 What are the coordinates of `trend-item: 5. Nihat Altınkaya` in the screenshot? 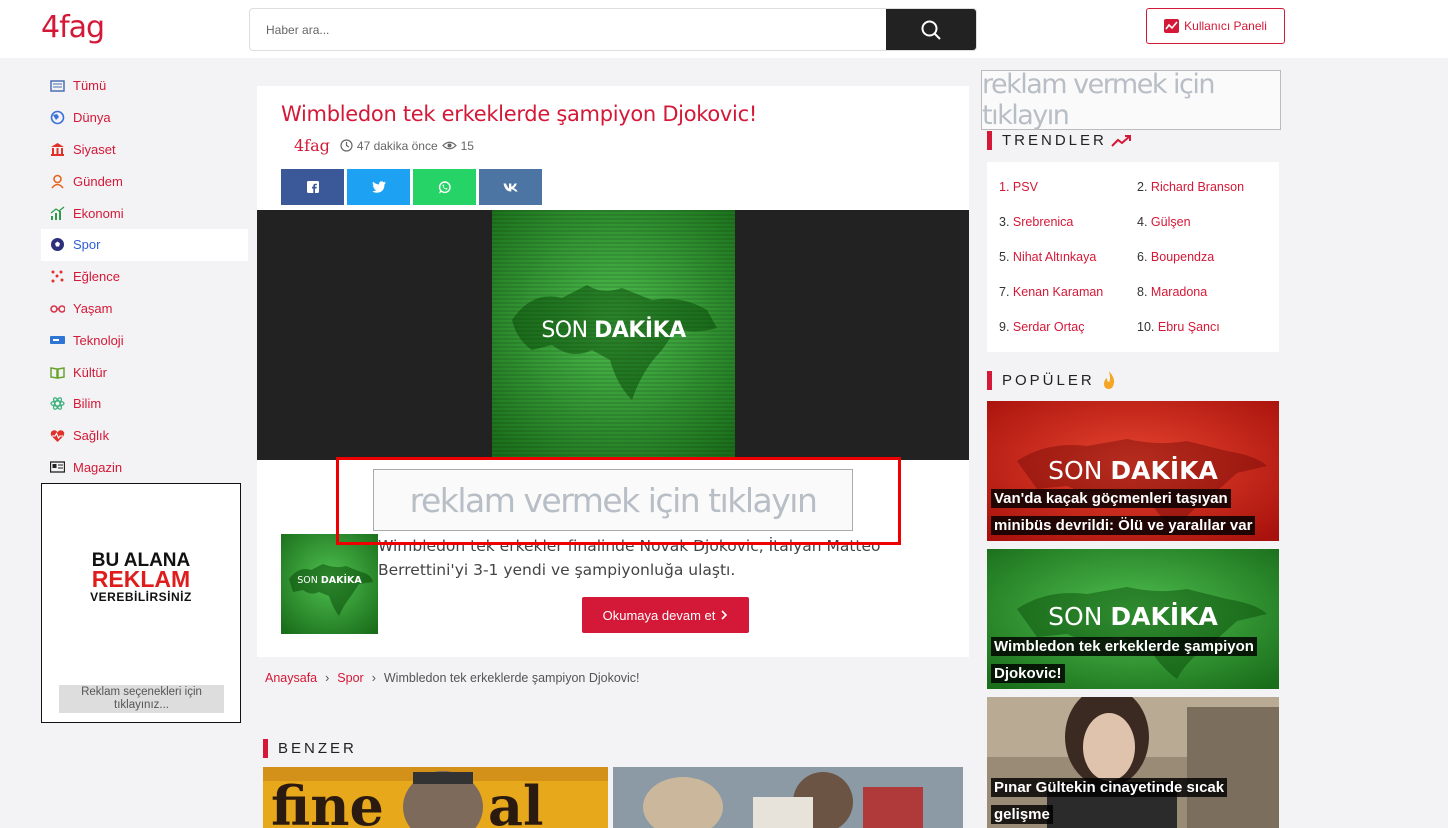 It's located at (1047, 257).